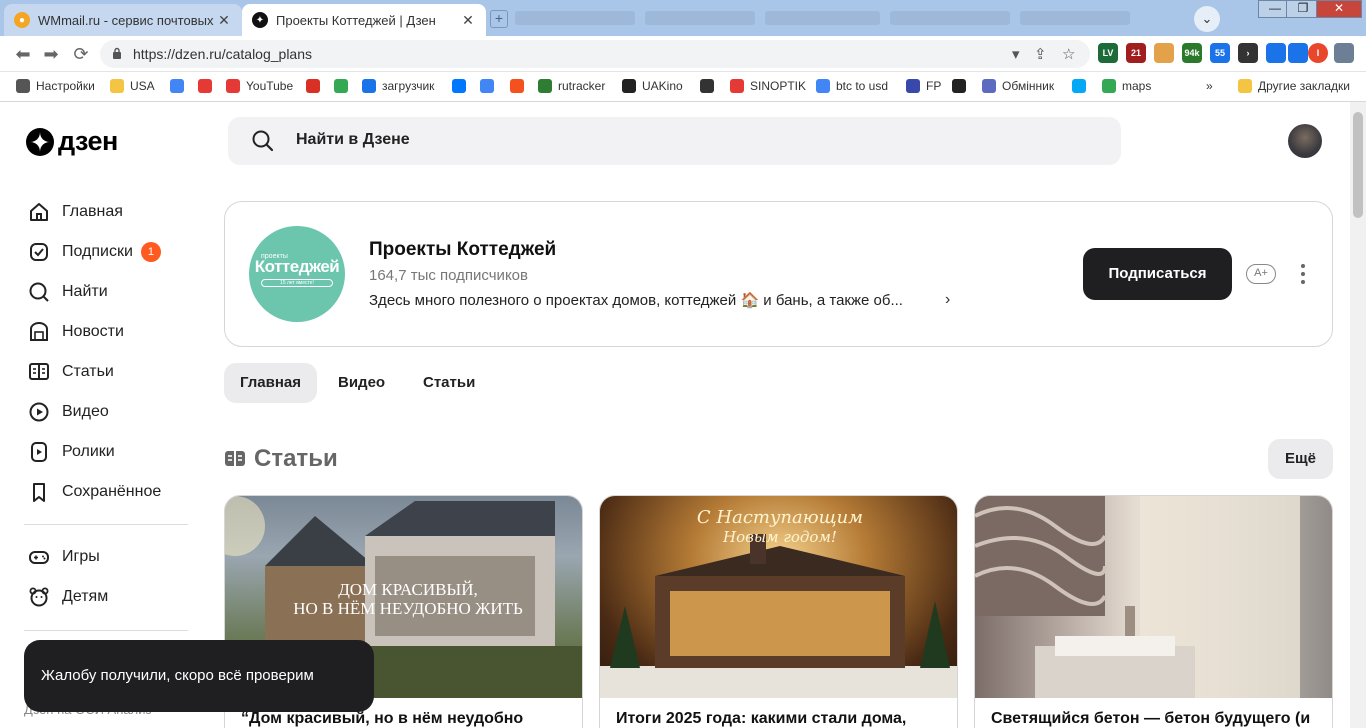 The width and height of the screenshot is (1366, 728). I want to click on chevron-right-icon: ›, so click(947, 300).